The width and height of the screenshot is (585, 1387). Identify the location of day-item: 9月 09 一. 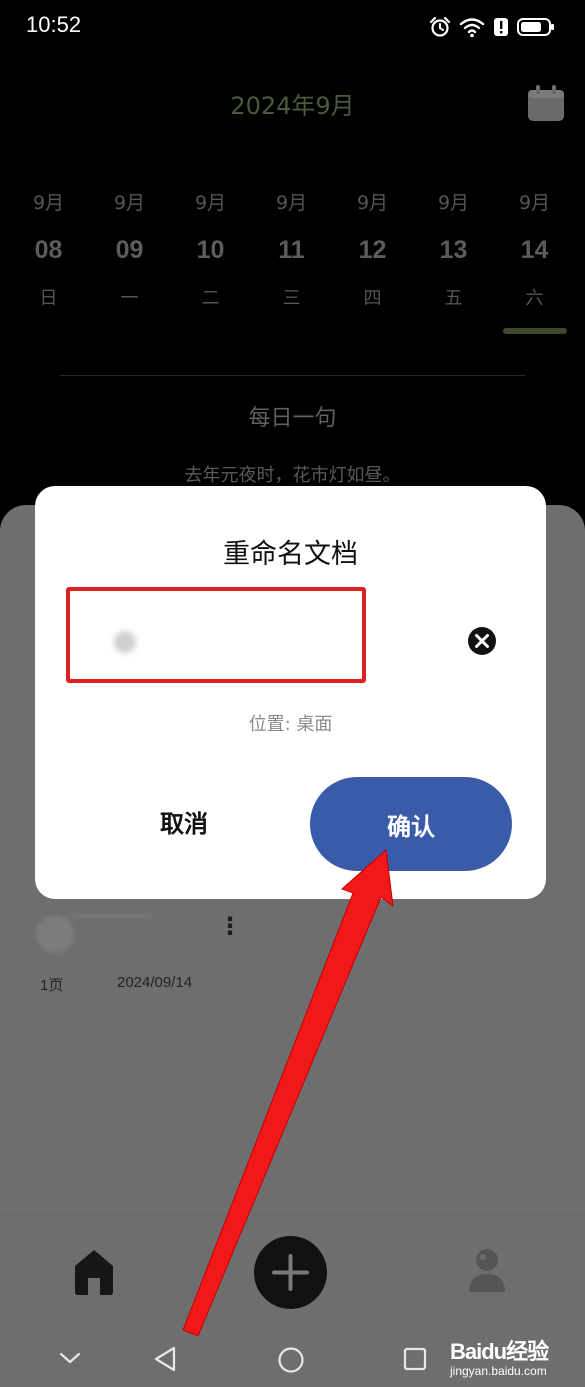
(129, 249).